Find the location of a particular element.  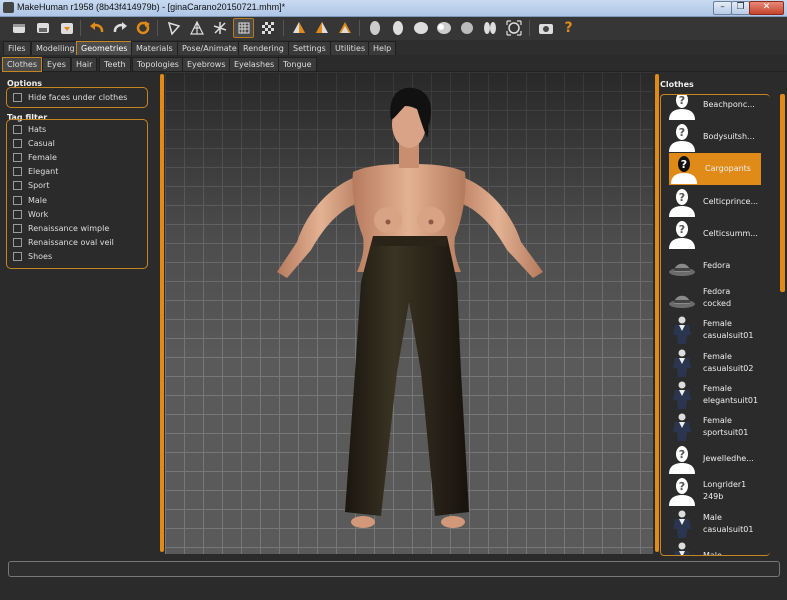

subtab-eyelashes: Eyelashes is located at coordinates (254, 64).